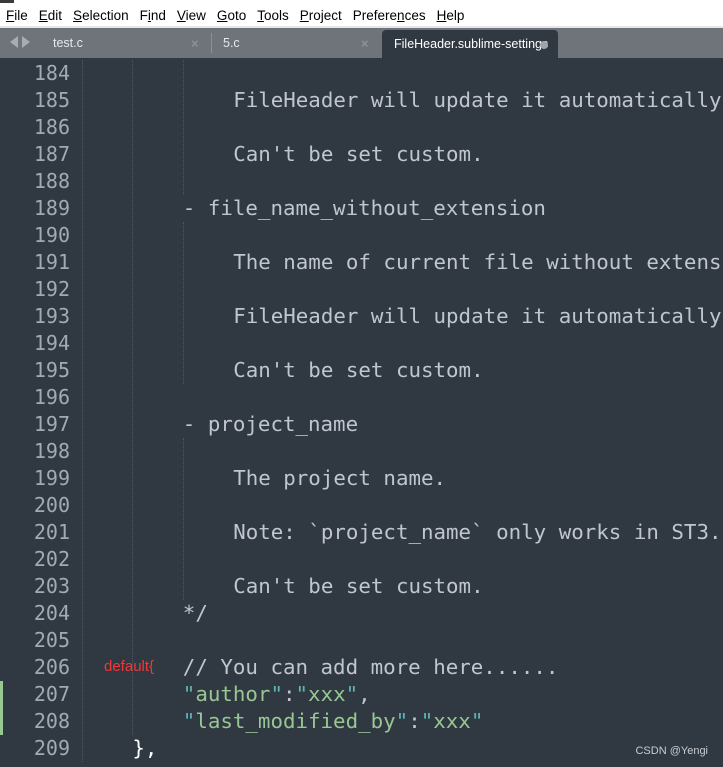 Image resolution: width=723 pixels, height=767 pixels. I want to click on line-number: 198, so click(51, 451).